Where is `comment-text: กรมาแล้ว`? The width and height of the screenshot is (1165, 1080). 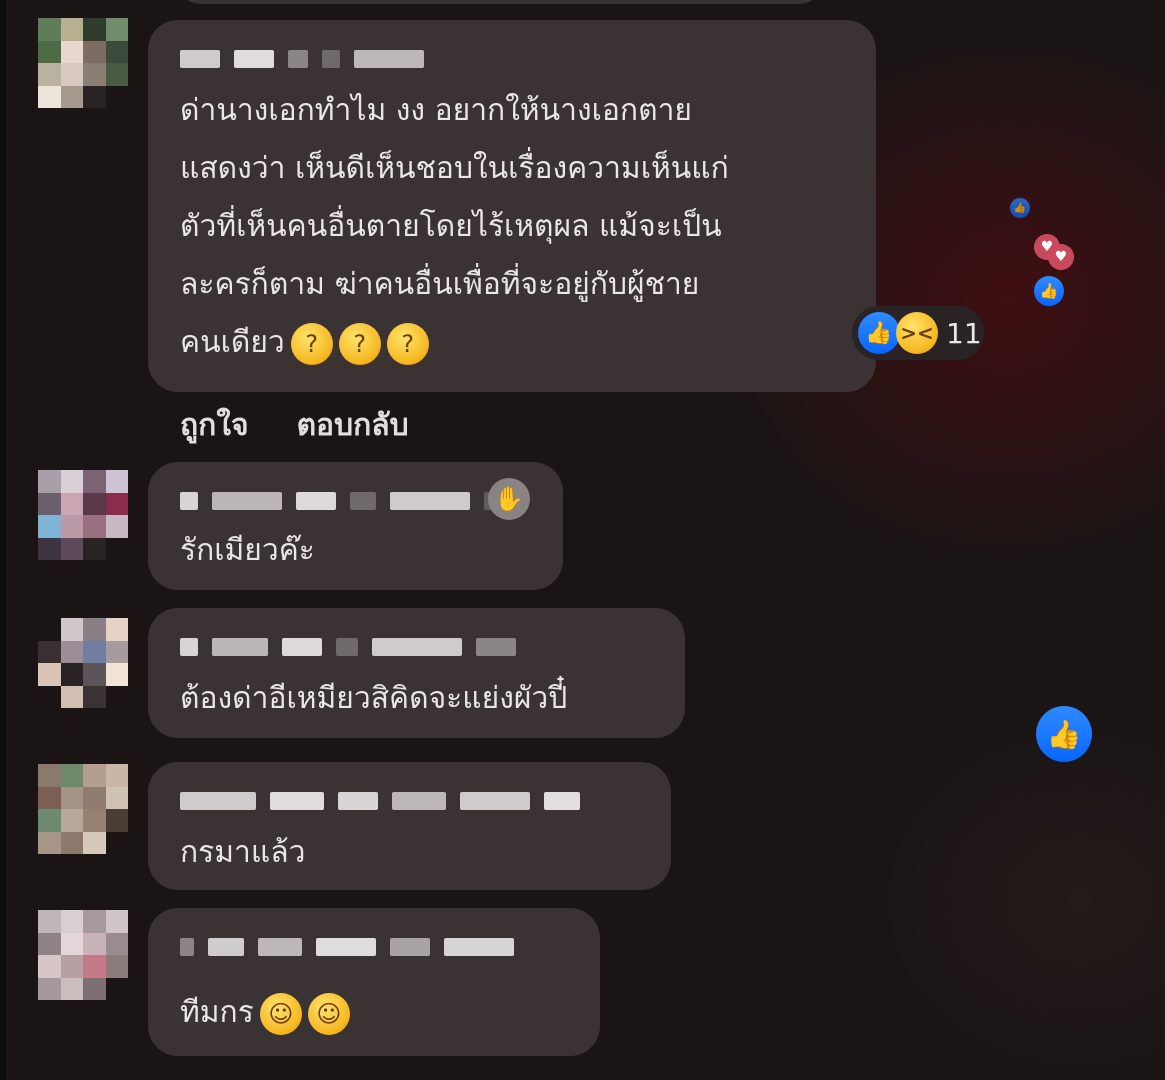 comment-text: กรมาแล้ว is located at coordinates (243, 852).